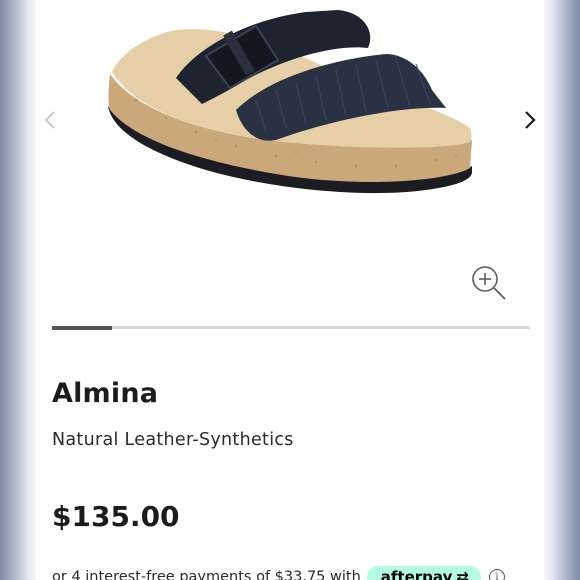  What do you see at coordinates (489, 283) in the screenshot?
I see `zoom-button` at bounding box center [489, 283].